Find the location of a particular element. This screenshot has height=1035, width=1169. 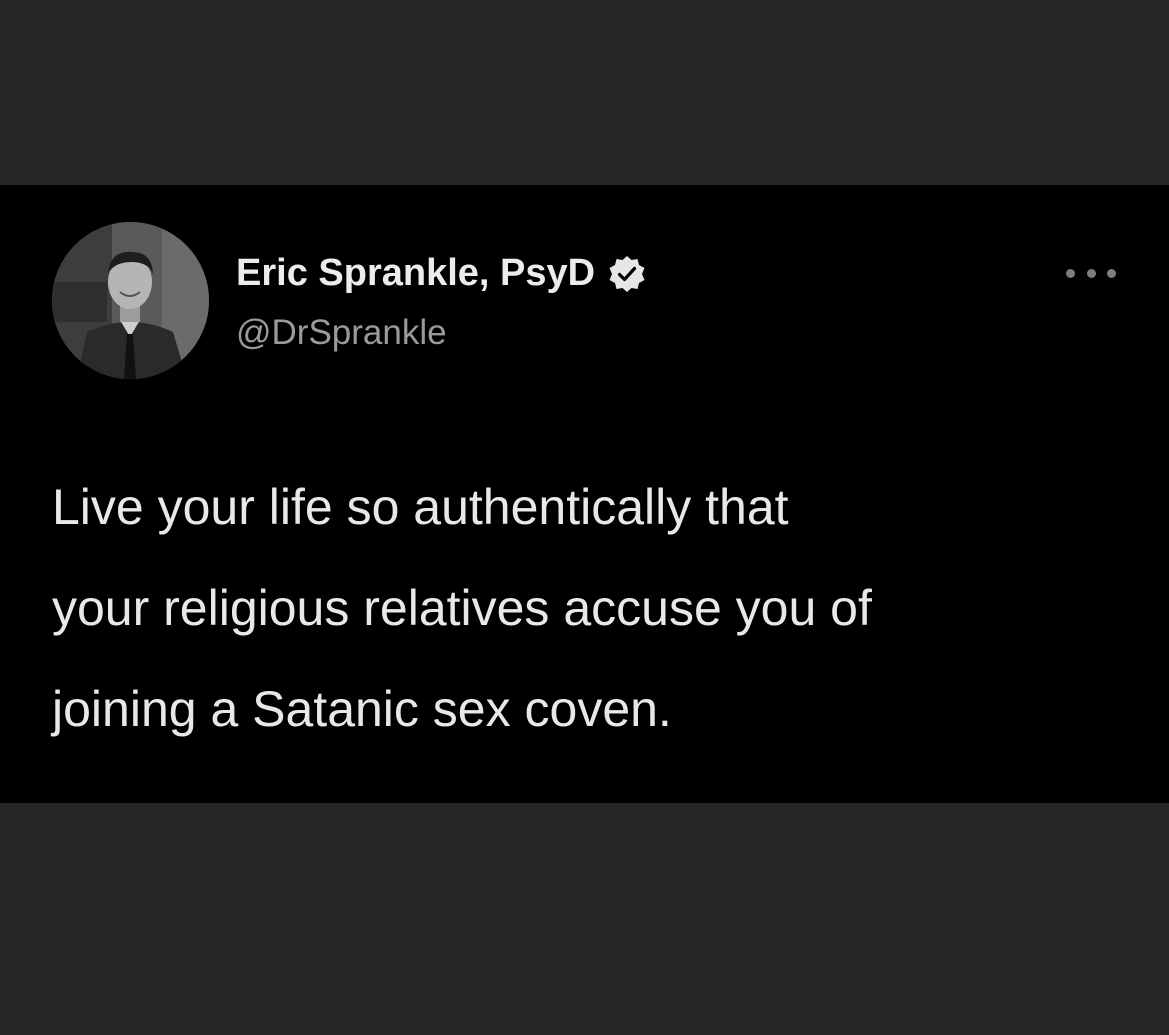

avatar is located at coordinates (130, 300).